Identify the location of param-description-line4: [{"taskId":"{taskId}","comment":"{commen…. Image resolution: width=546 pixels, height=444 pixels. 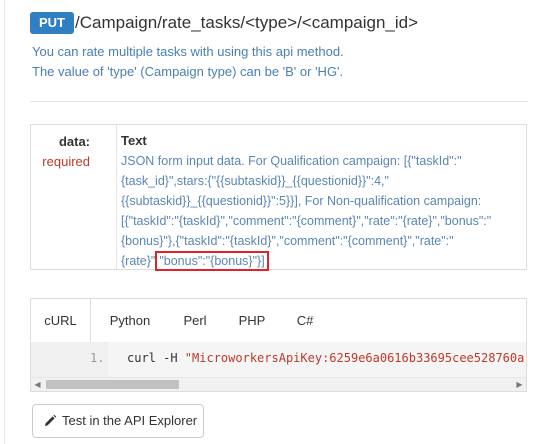
(306, 221).